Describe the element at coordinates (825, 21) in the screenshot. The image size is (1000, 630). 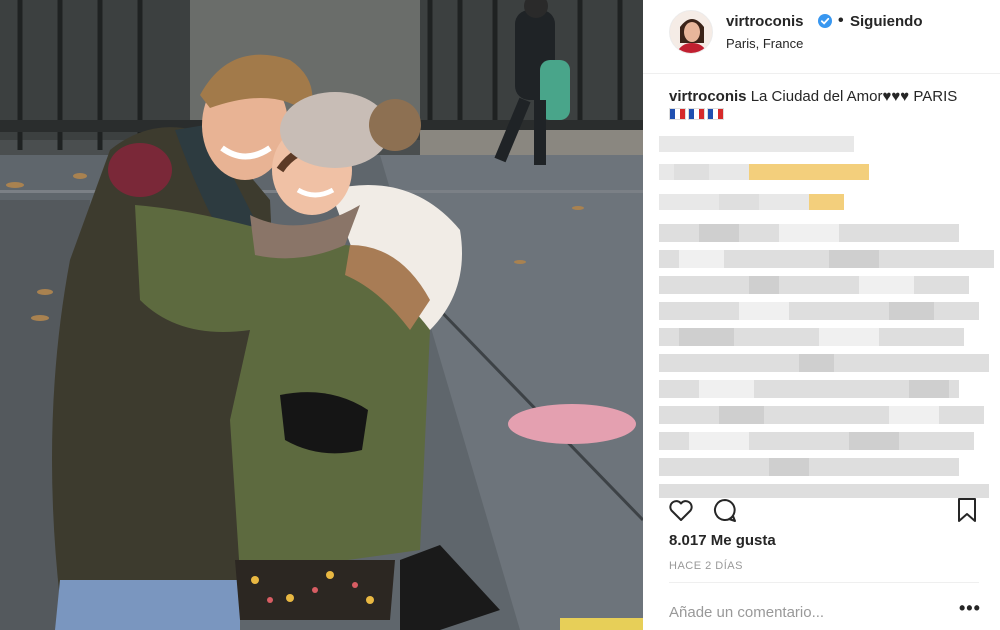
I see `verified-badge-icon` at that location.